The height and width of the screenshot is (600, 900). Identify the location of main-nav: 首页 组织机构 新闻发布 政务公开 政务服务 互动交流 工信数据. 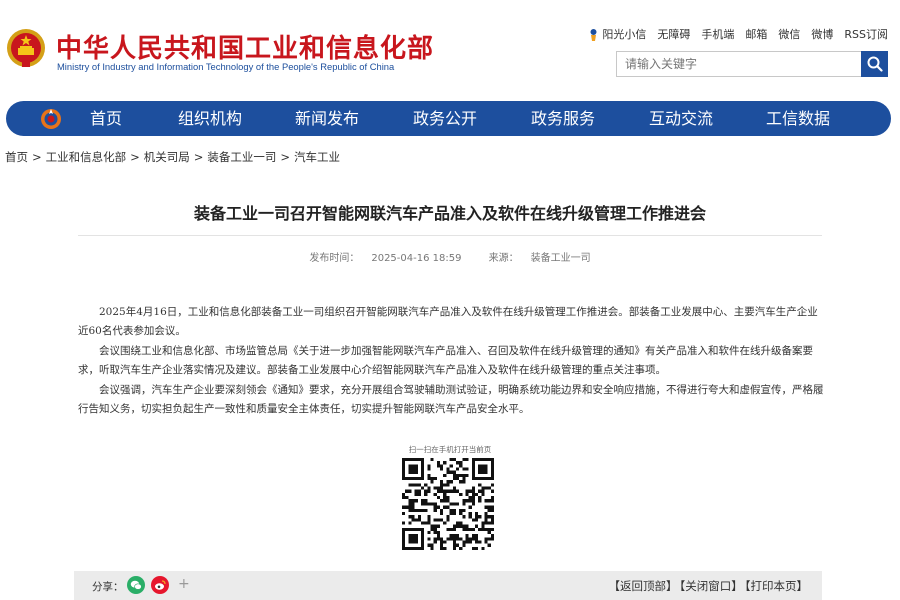
(448, 118).